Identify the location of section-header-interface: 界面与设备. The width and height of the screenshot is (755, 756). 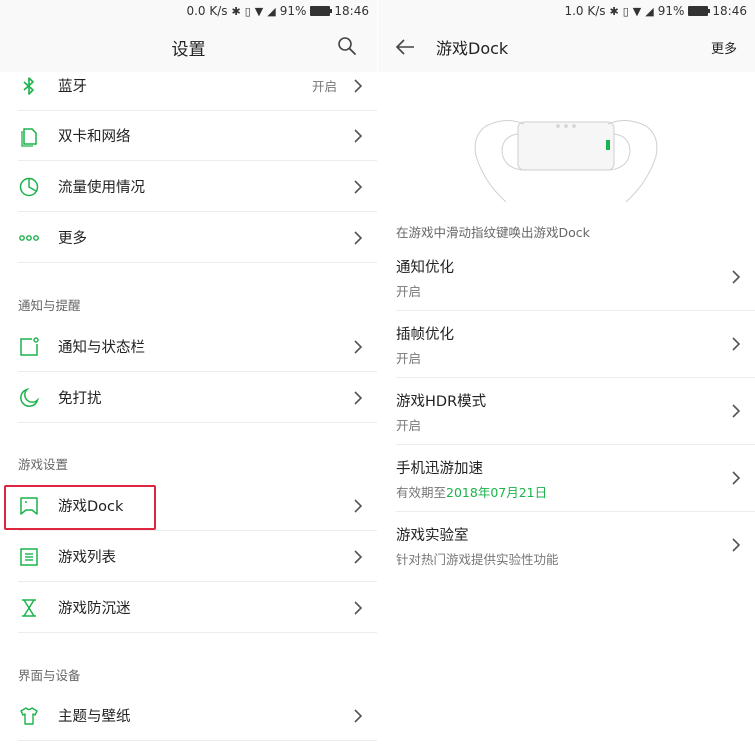
(49, 675).